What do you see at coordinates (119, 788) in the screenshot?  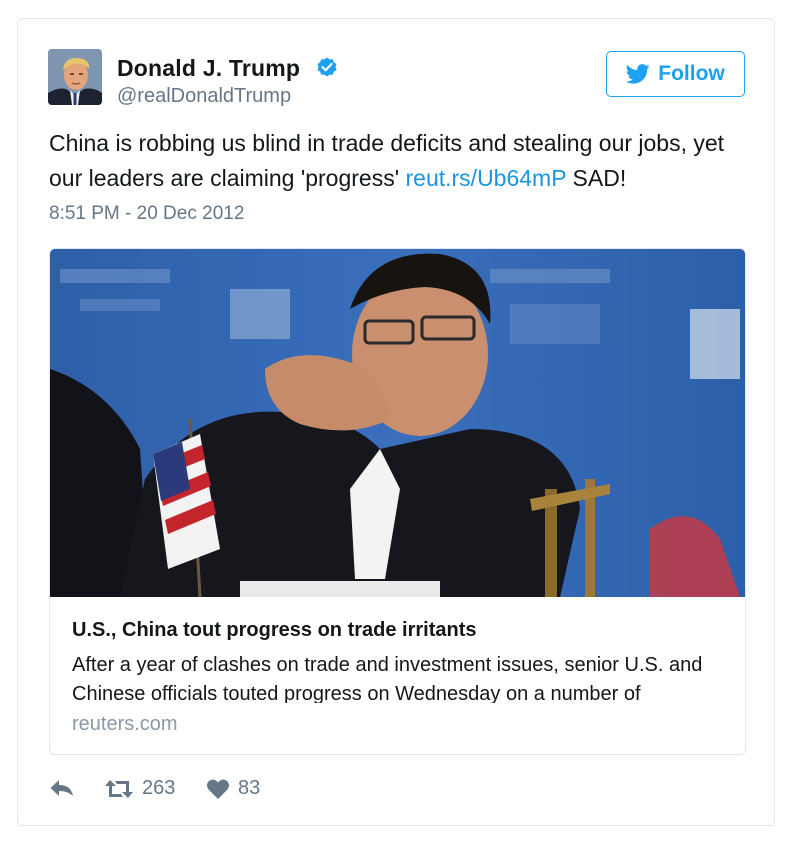 I see `retweet-icon` at bounding box center [119, 788].